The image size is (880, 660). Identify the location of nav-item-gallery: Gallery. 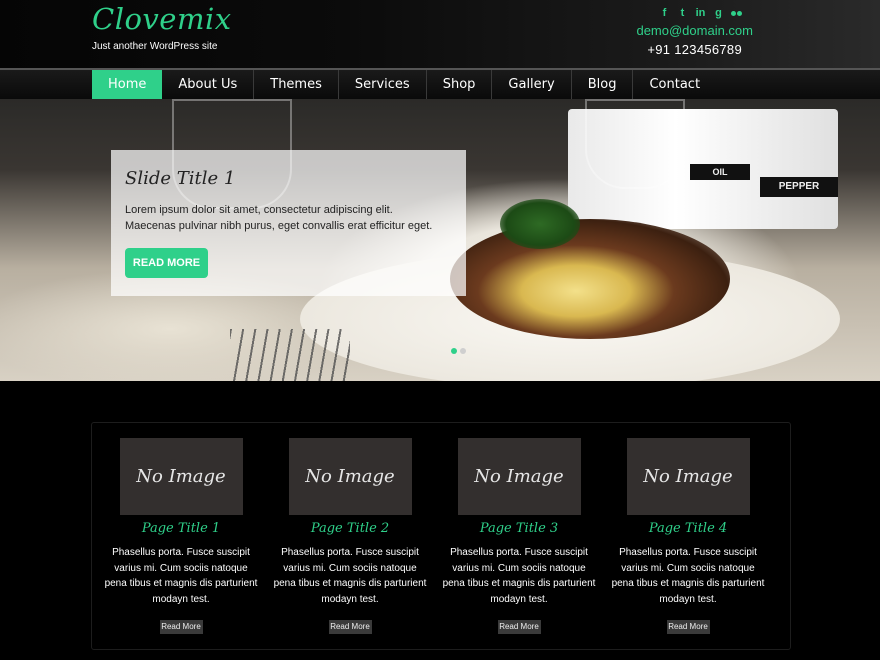
(532, 84).